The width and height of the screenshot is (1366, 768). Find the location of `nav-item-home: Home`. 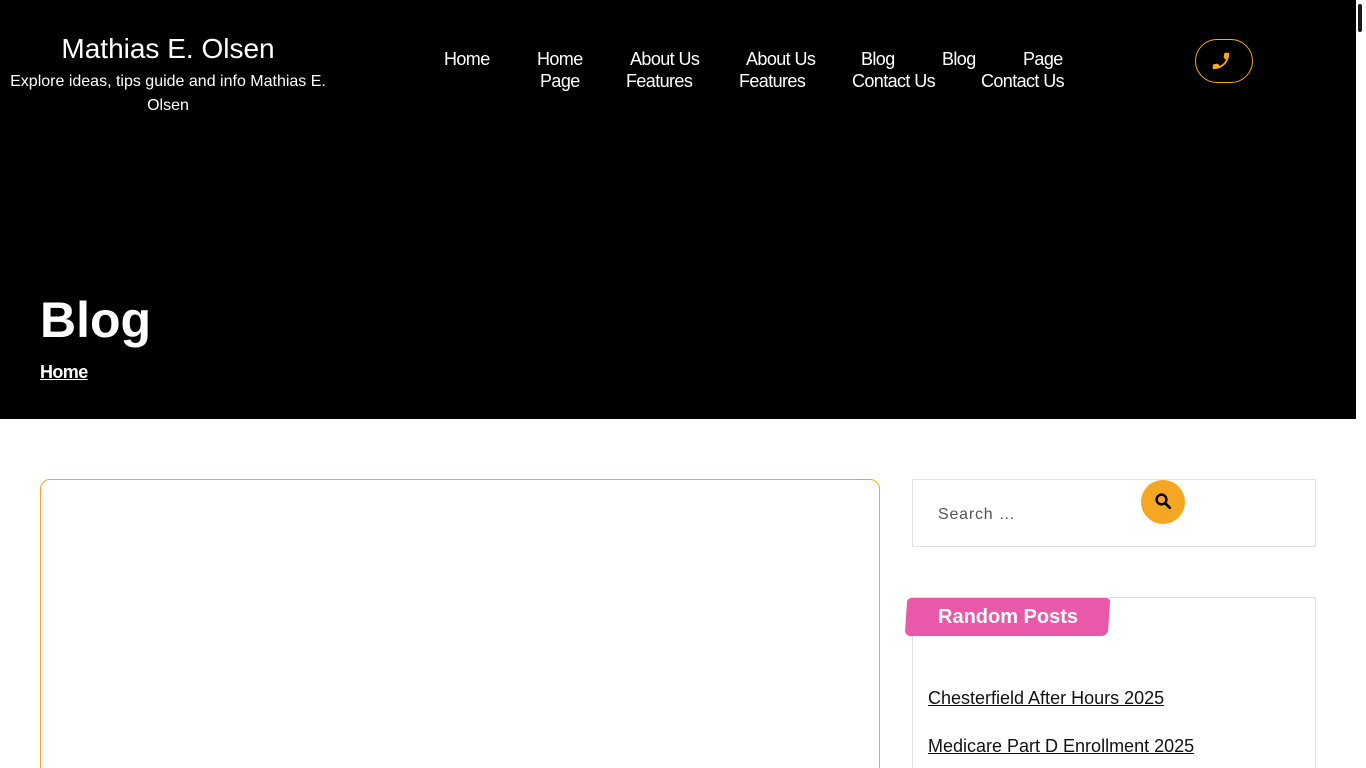

nav-item-home: Home is located at coordinates (467, 59).